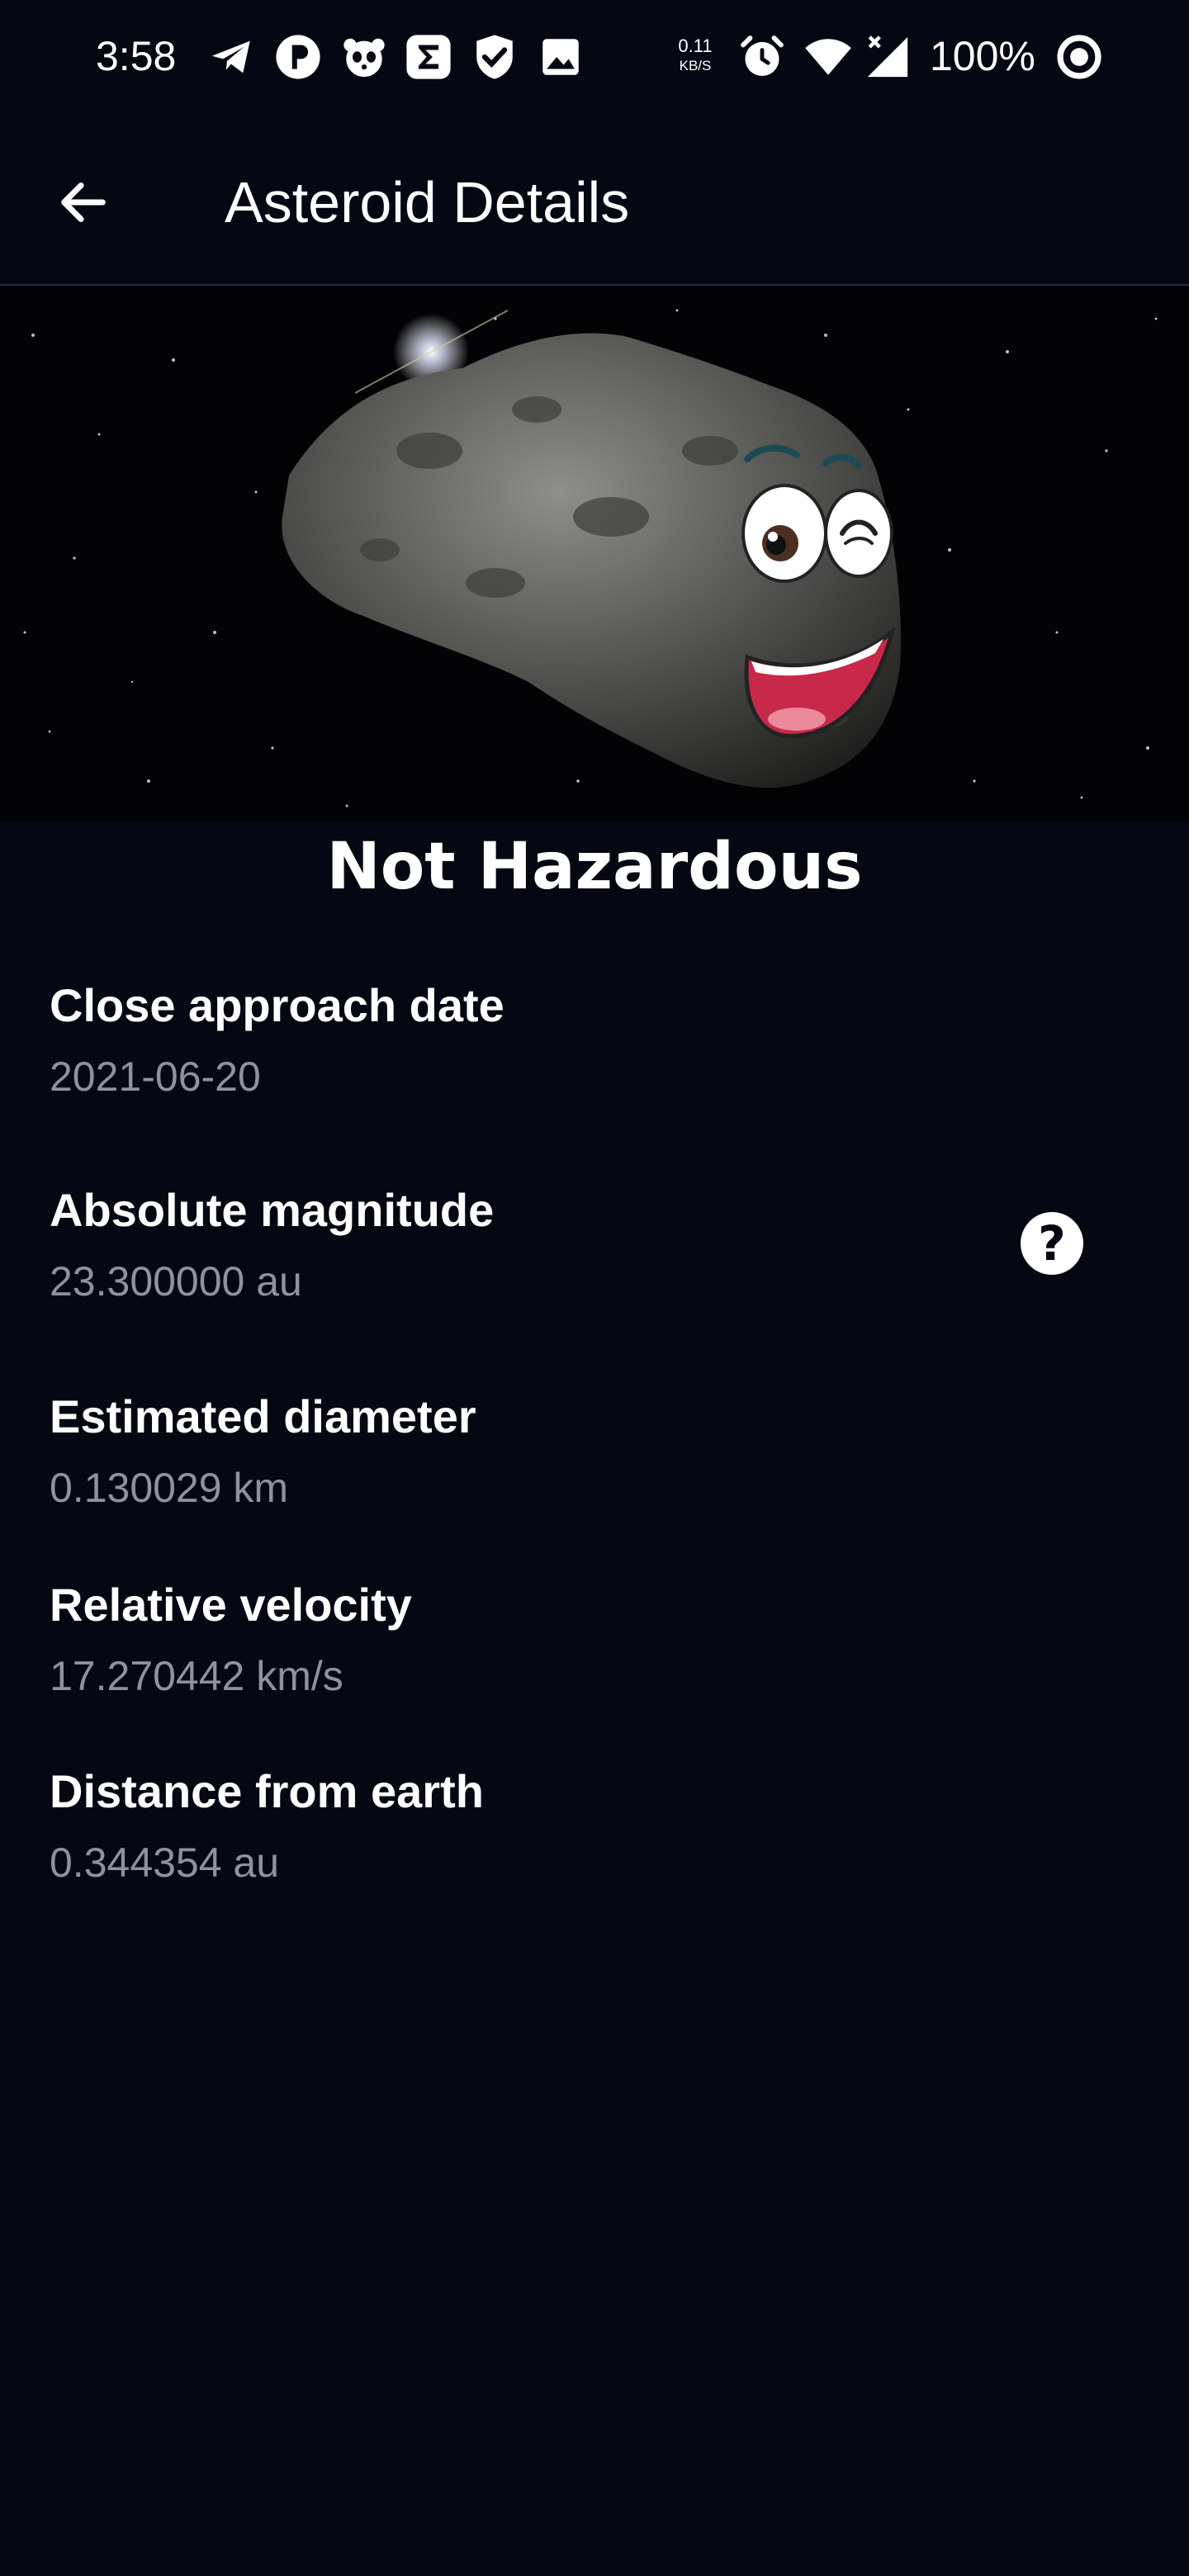 Image resolution: width=1189 pixels, height=2576 pixels. What do you see at coordinates (594, 867) in the screenshot?
I see `hazard-status: Not Hazardous` at bounding box center [594, 867].